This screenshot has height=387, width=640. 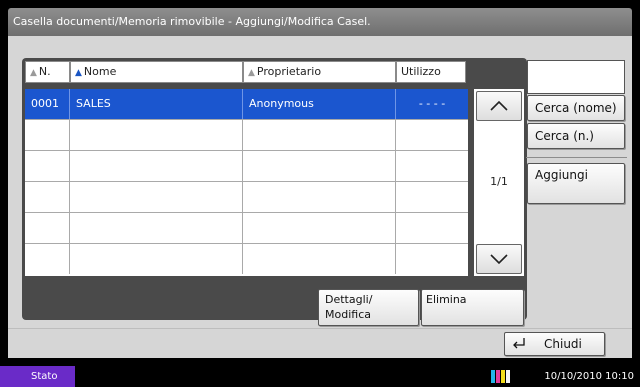 I want to click on search-by-number-button: Cerca (n.), so click(x=576, y=136).